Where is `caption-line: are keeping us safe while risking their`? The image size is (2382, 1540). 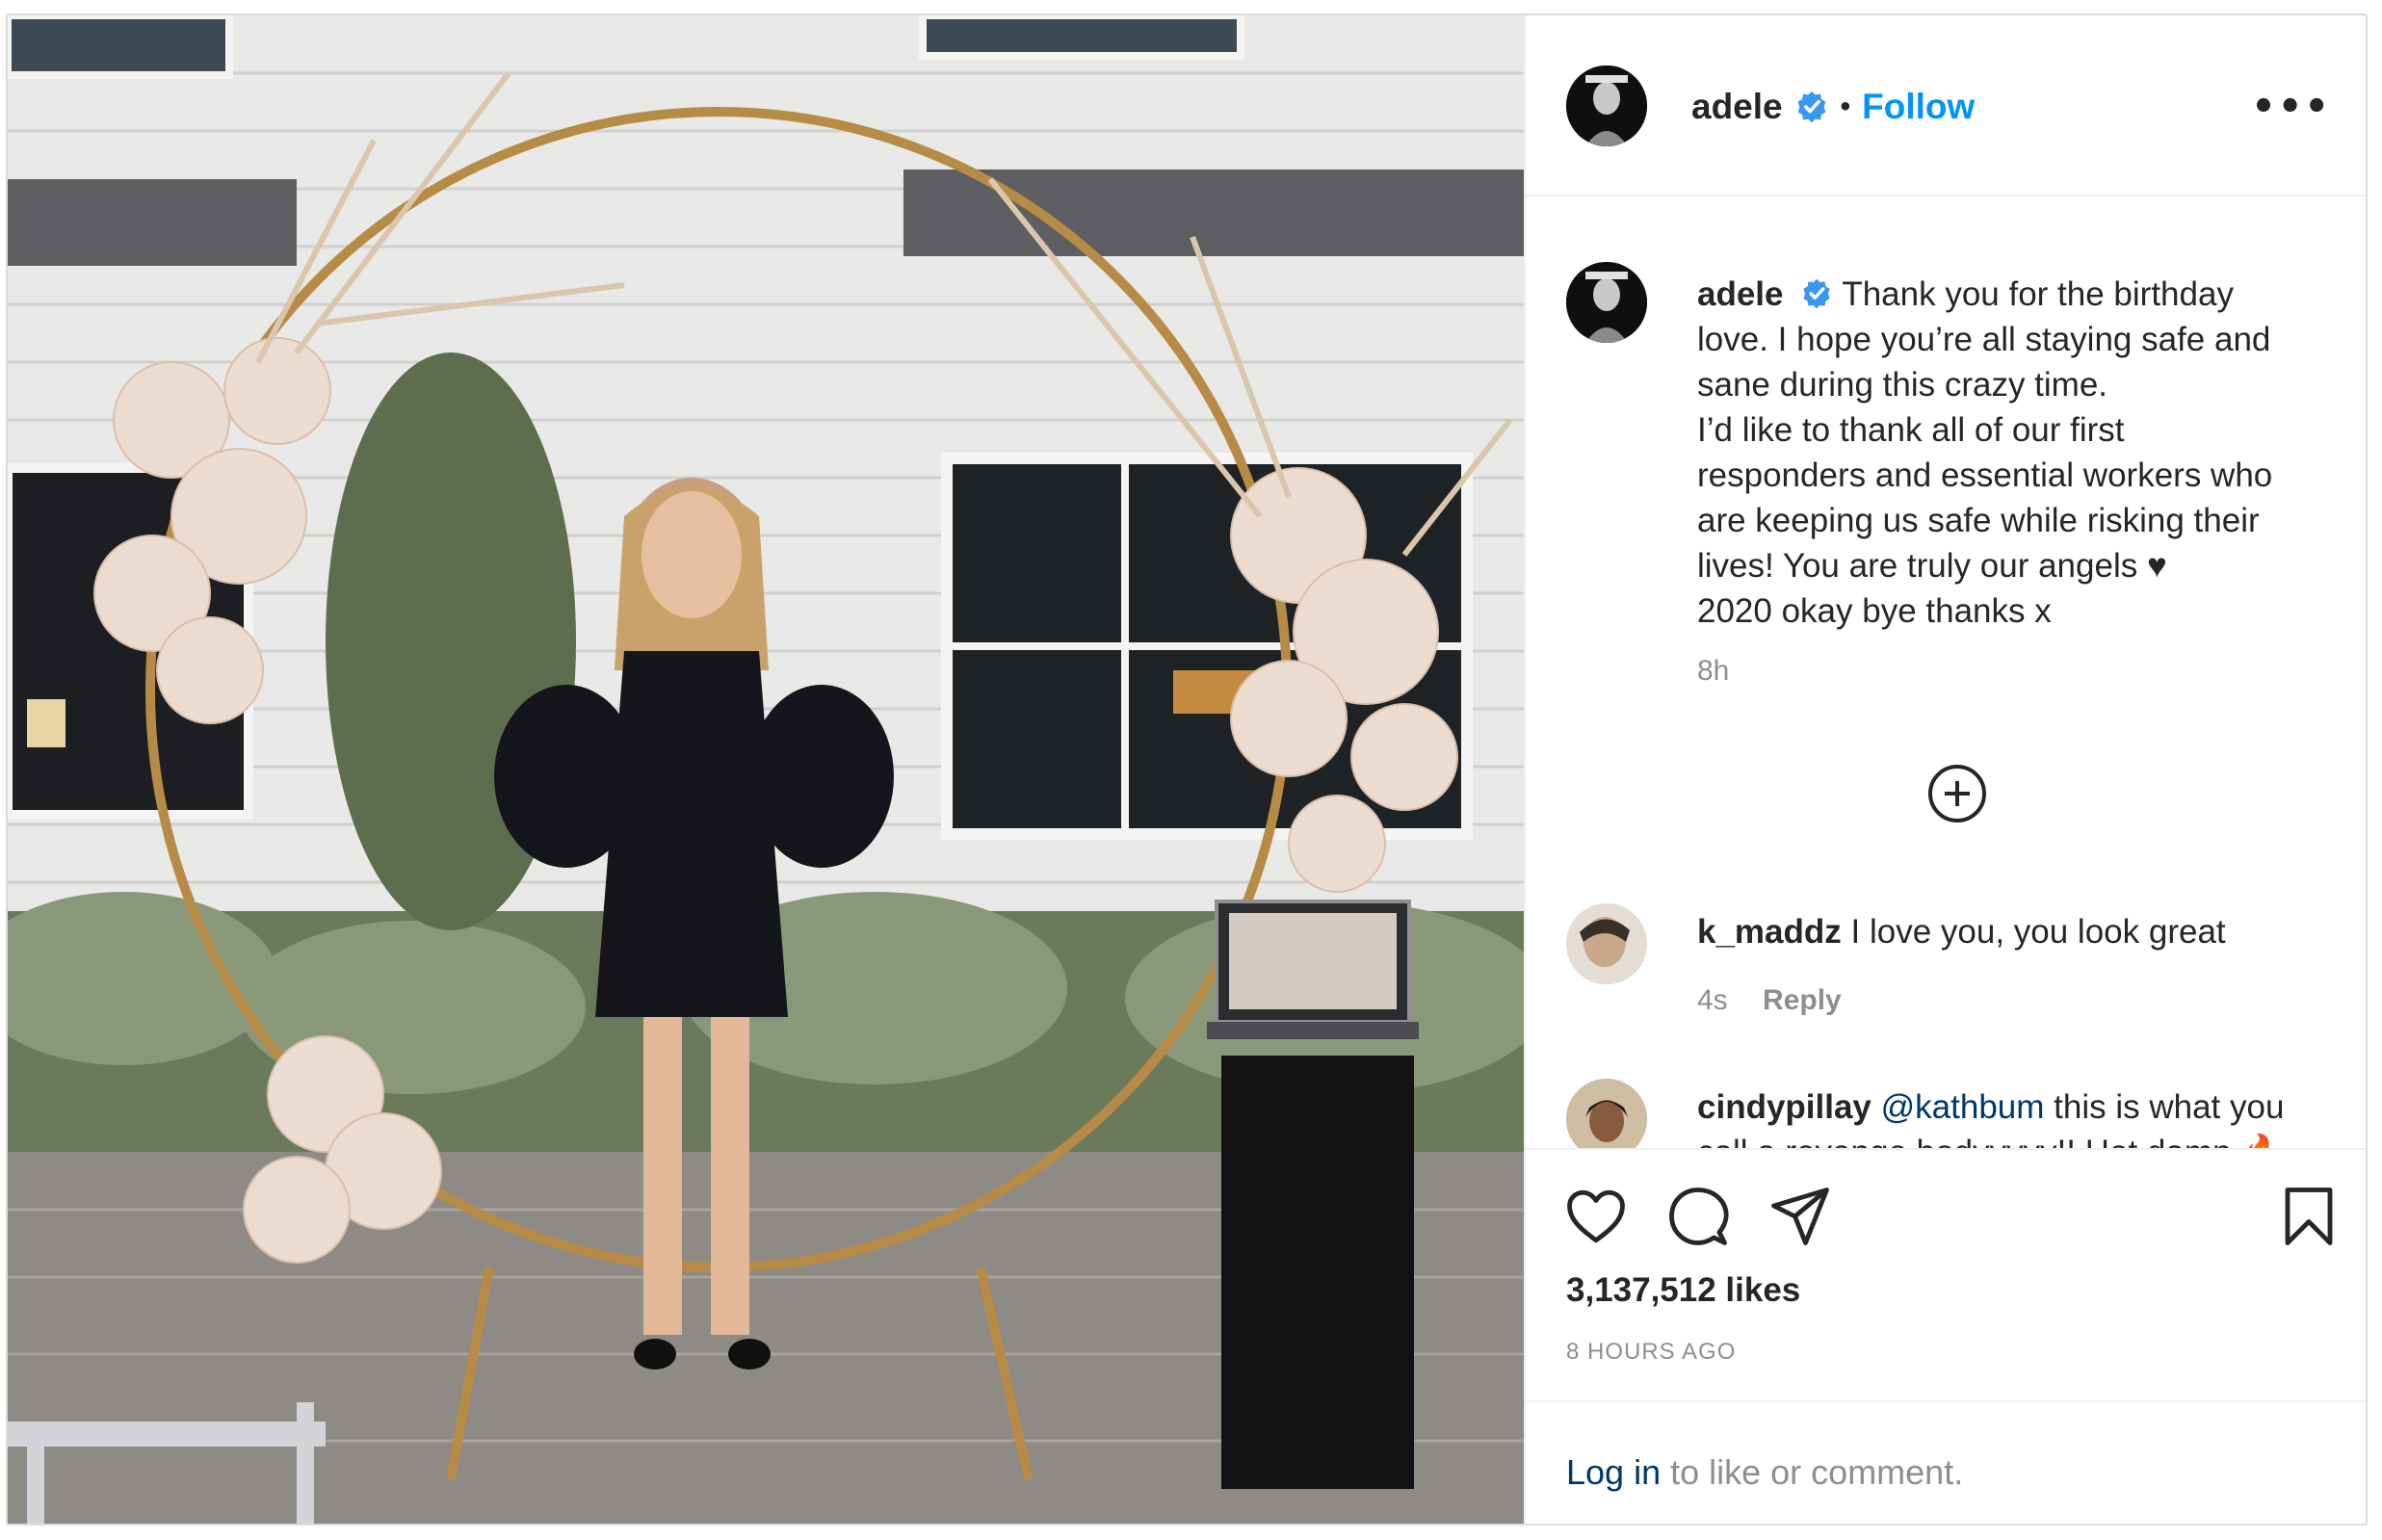
caption-line: are keeping us safe while risking their is located at coordinates (1978, 520).